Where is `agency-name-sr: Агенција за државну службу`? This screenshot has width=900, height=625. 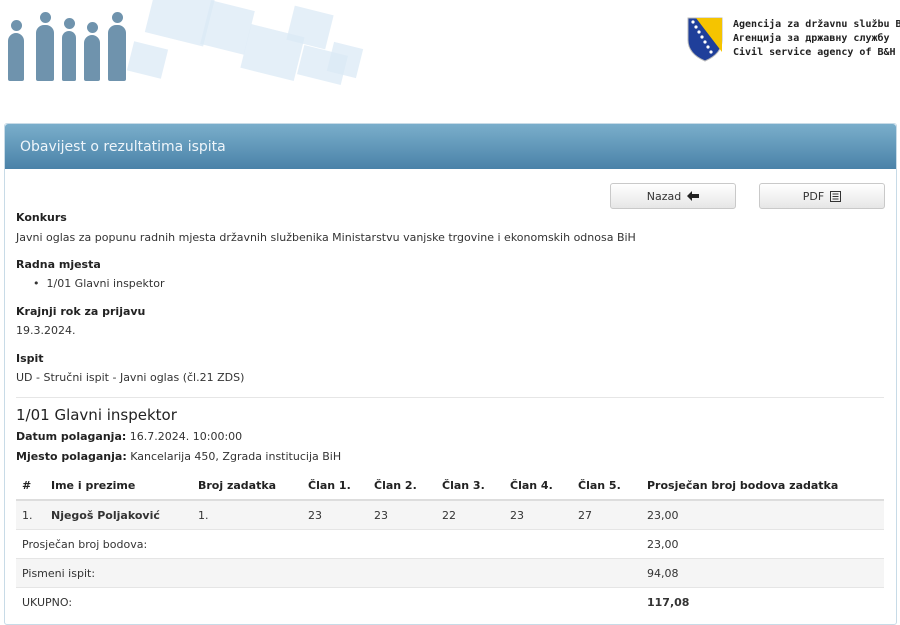 agency-name-sr: Агенција за државну службу is located at coordinates (811, 38).